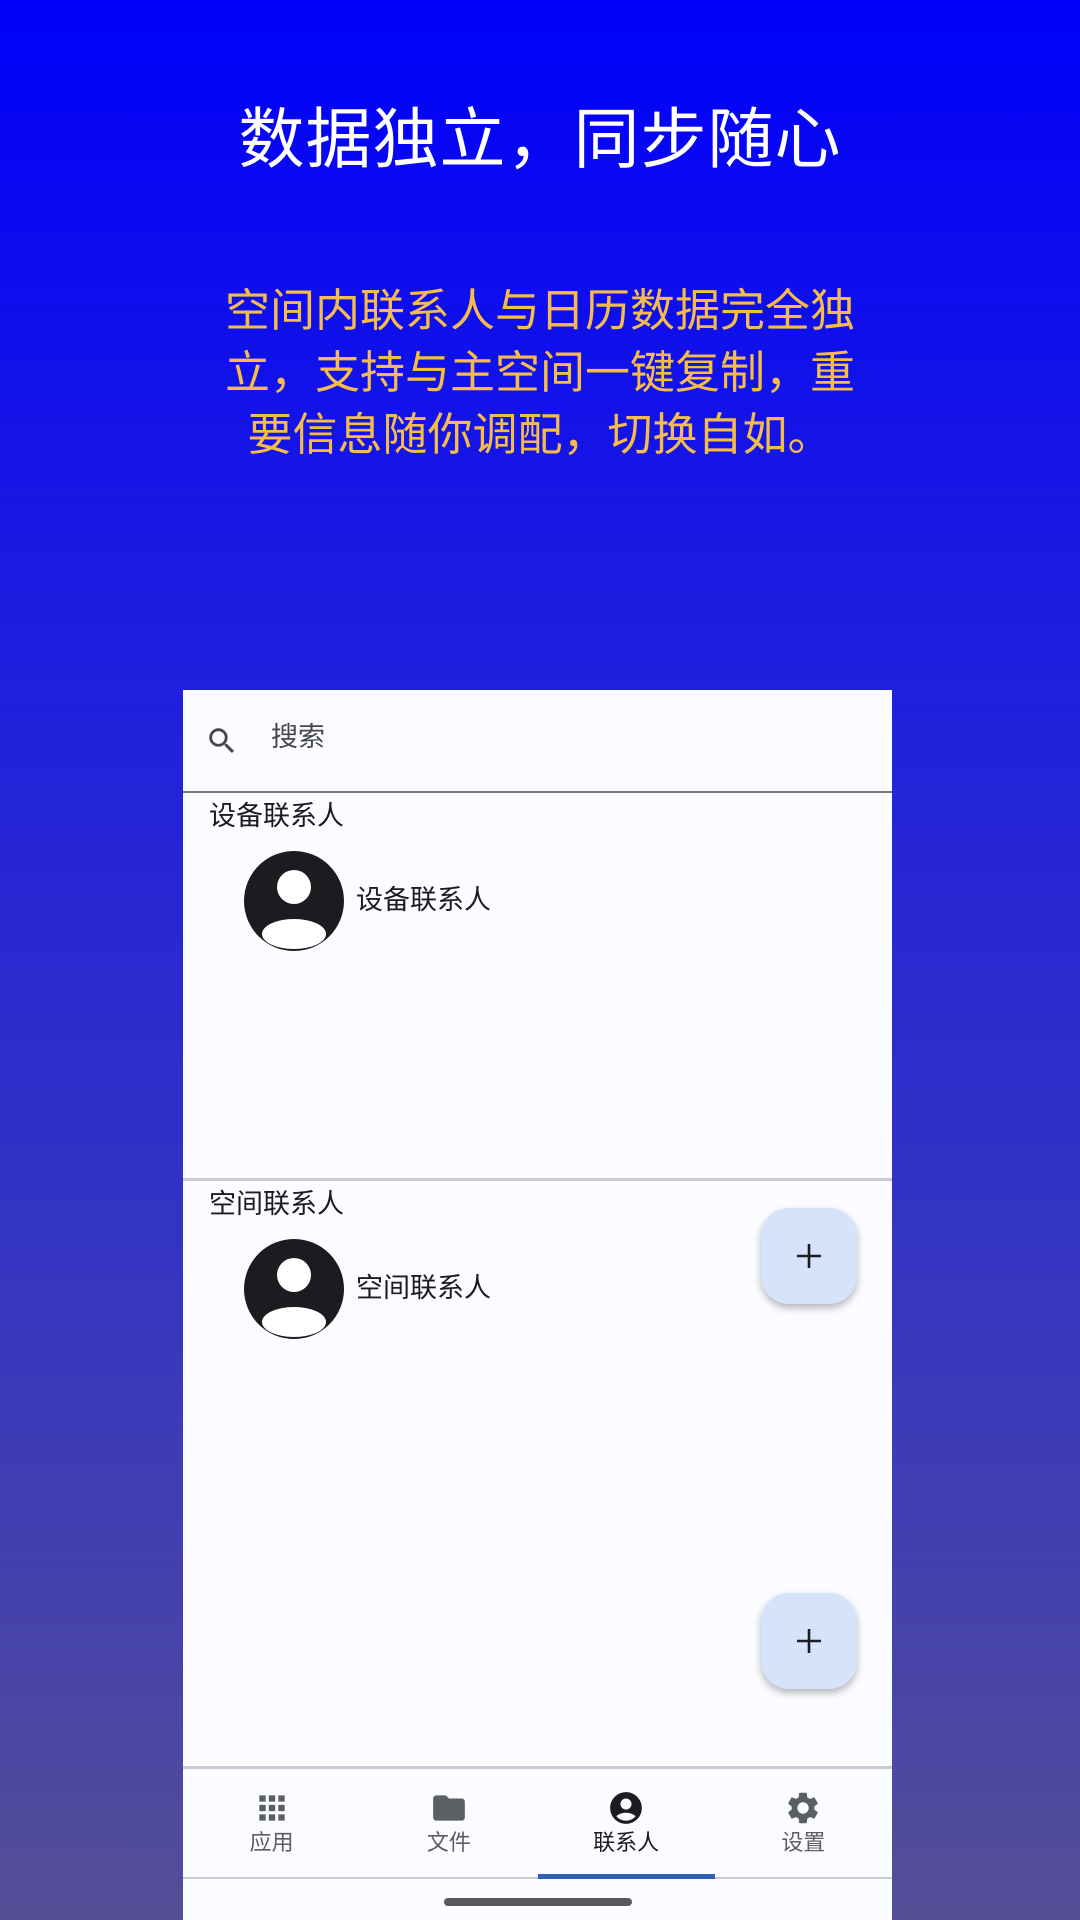 The height and width of the screenshot is (1920, 1080). What do you see at coordinates (626, 1843) in the screenshot?
I see `nav-label: 联系人` at bounding box center [626, 1843].